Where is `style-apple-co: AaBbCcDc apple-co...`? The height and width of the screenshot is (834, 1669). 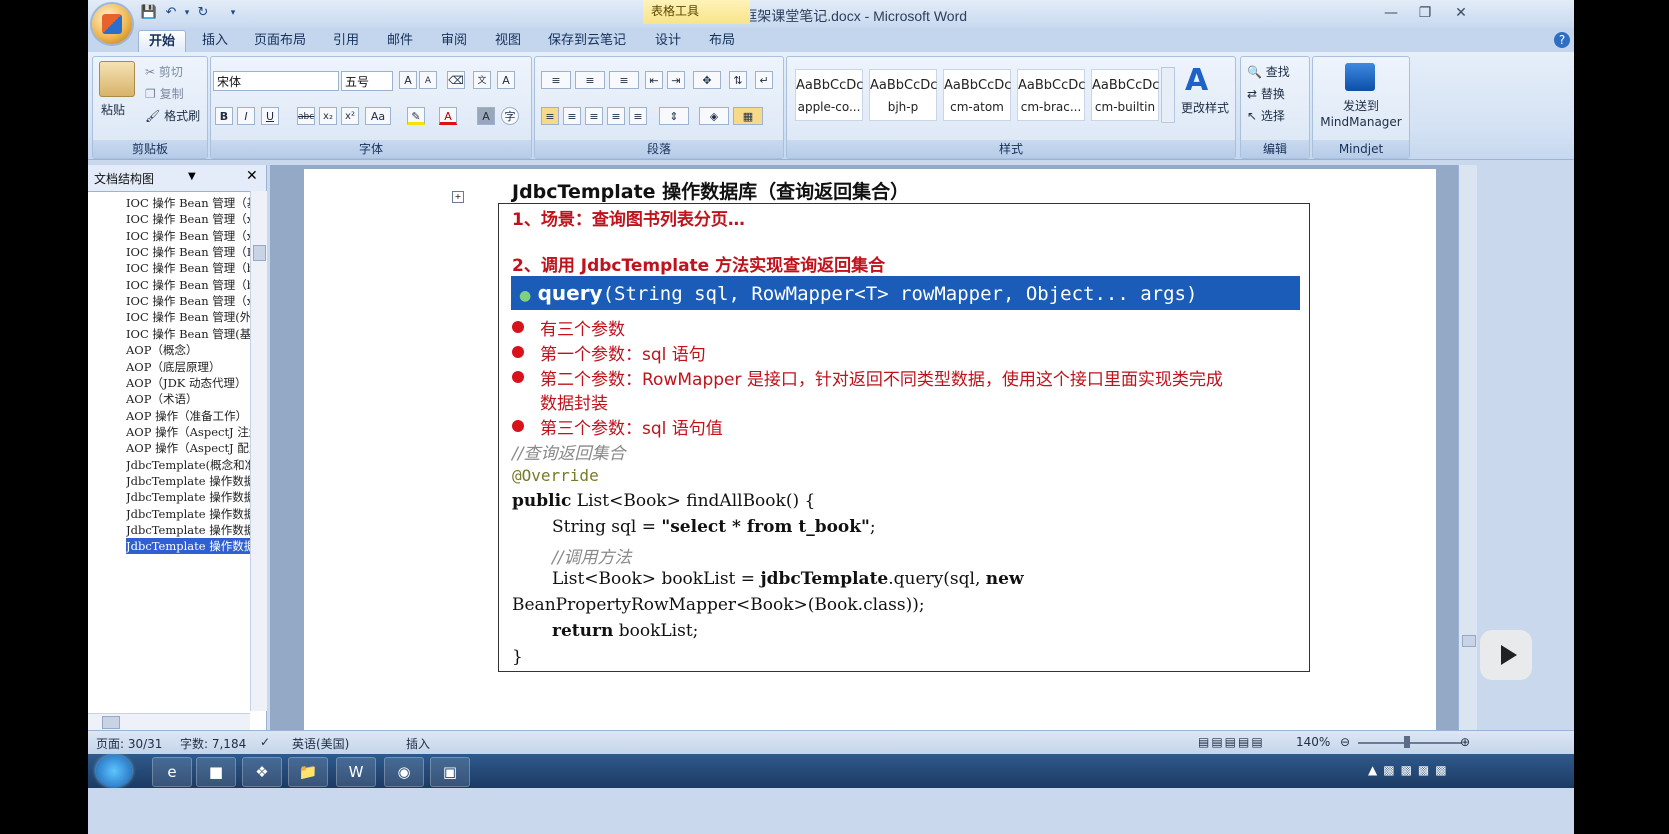
style-apple-co: AaBbCcDc apple-co... is located at coordinates (829, 95).